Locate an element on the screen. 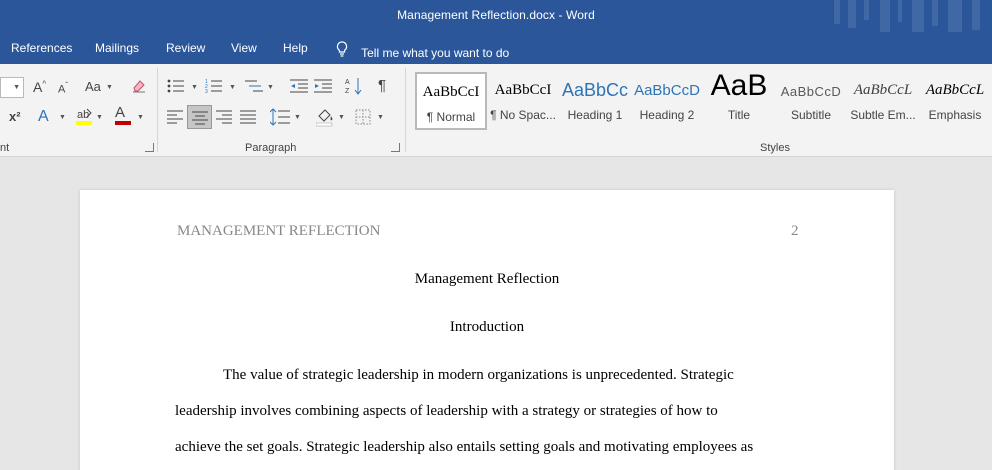 This screenshot has height=470, width=992. style-name: ¶ Normal is located at coordinates (451, 117).